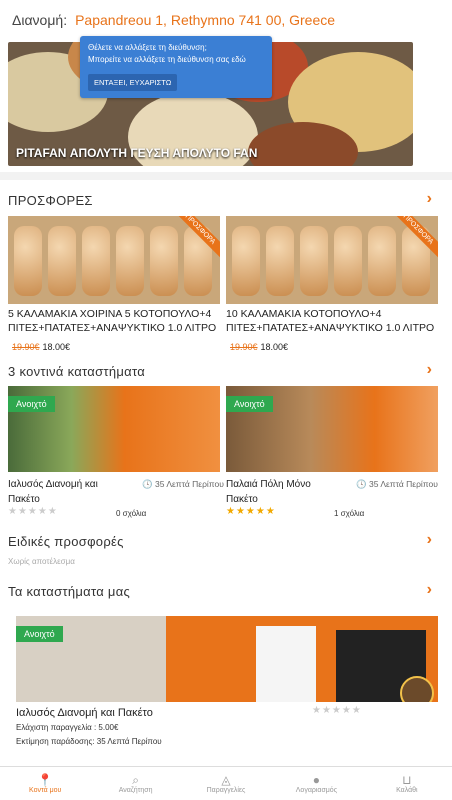 This screenshot has width=452, height=800. What do you see at coordinates (45, 780) in the screenshot?
I see `location-pin-icon: 📍` at bounding box center [45, 780].